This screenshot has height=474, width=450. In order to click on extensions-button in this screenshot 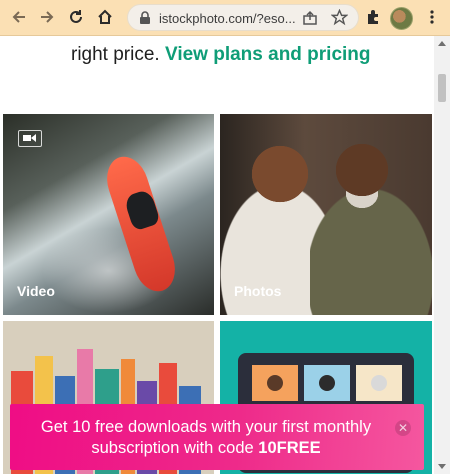, I will do `click(373, 17)`.